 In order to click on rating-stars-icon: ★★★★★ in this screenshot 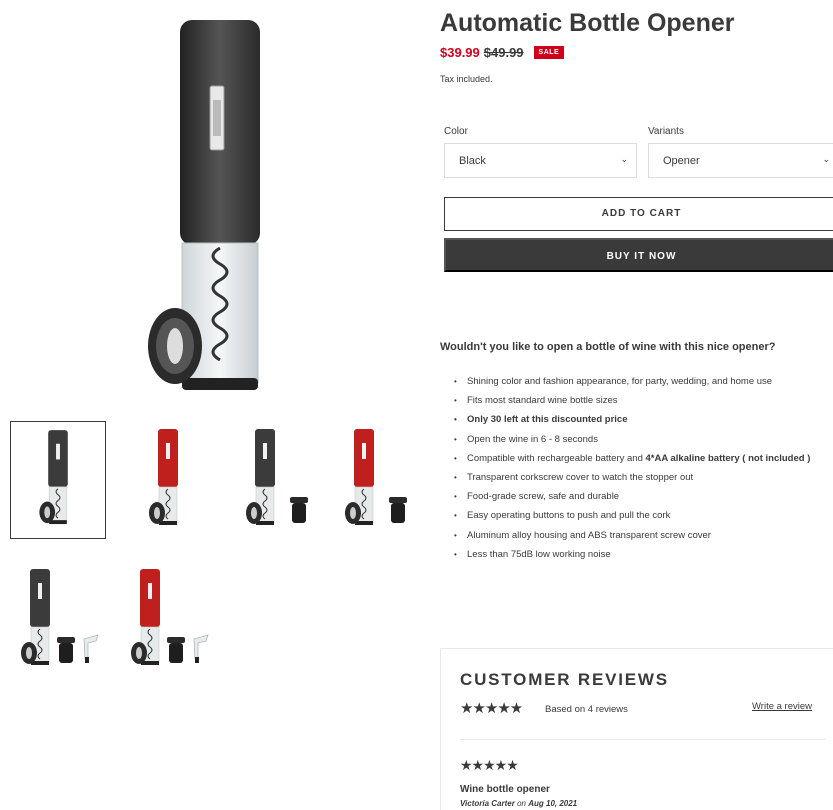, I will do `click(491, 708)`.